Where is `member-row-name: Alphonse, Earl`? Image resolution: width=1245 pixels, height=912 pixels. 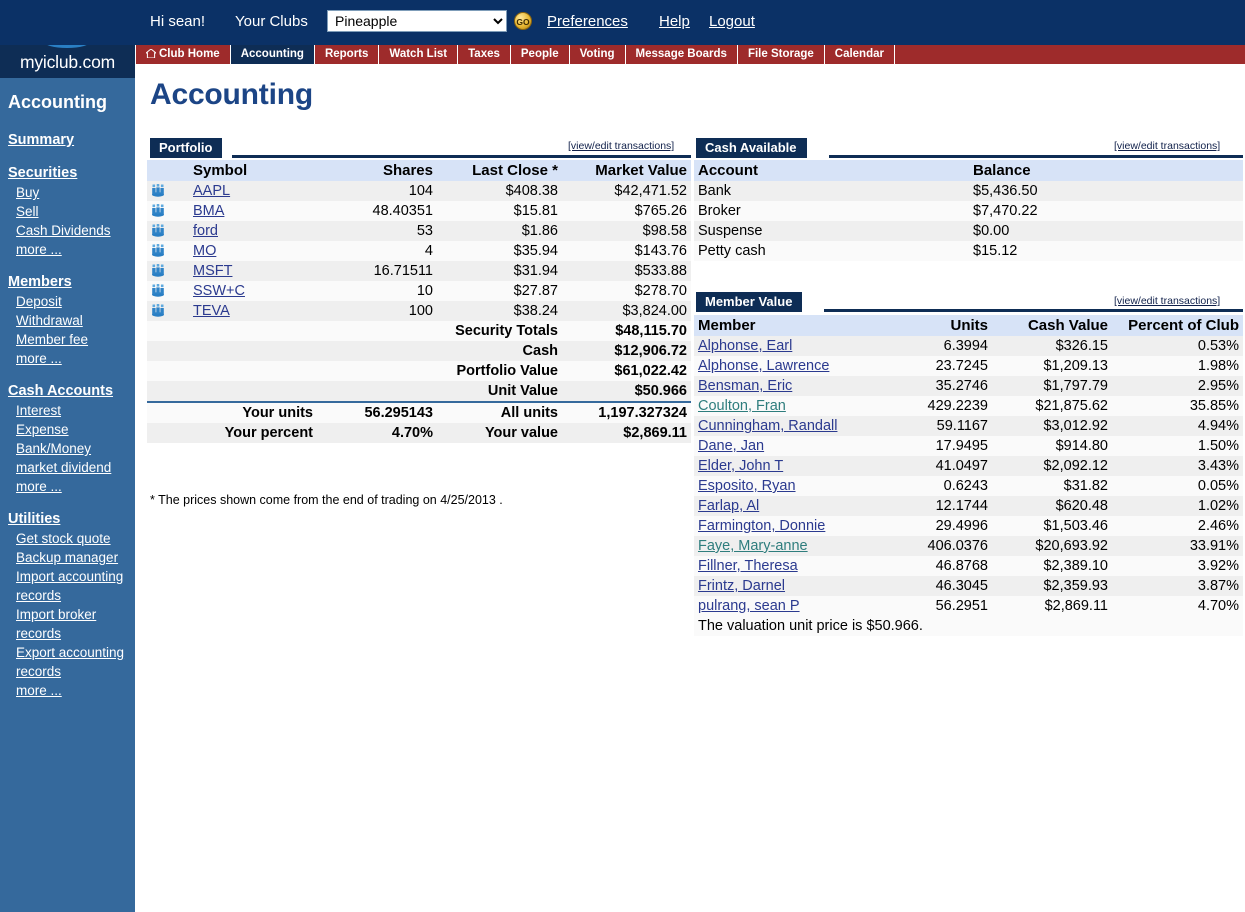
member-row-name: Alphonse, Earl is located at coordinates (784, 346).